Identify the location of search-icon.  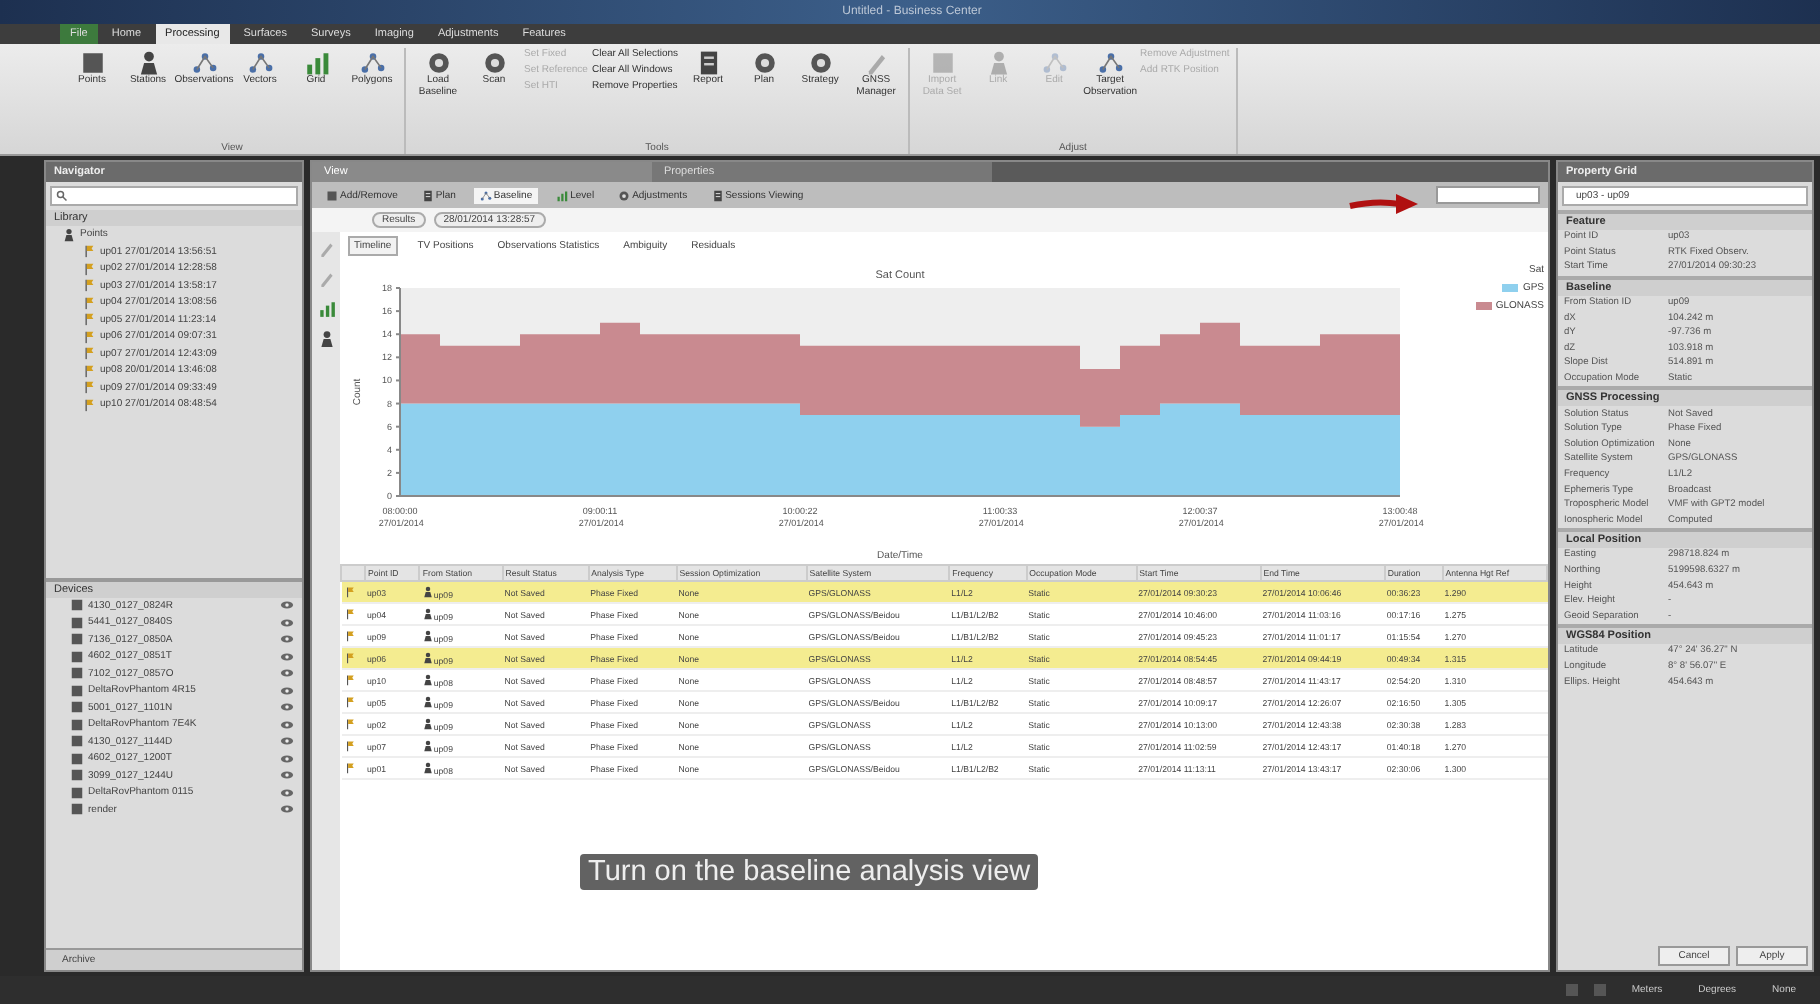
(62, 196).